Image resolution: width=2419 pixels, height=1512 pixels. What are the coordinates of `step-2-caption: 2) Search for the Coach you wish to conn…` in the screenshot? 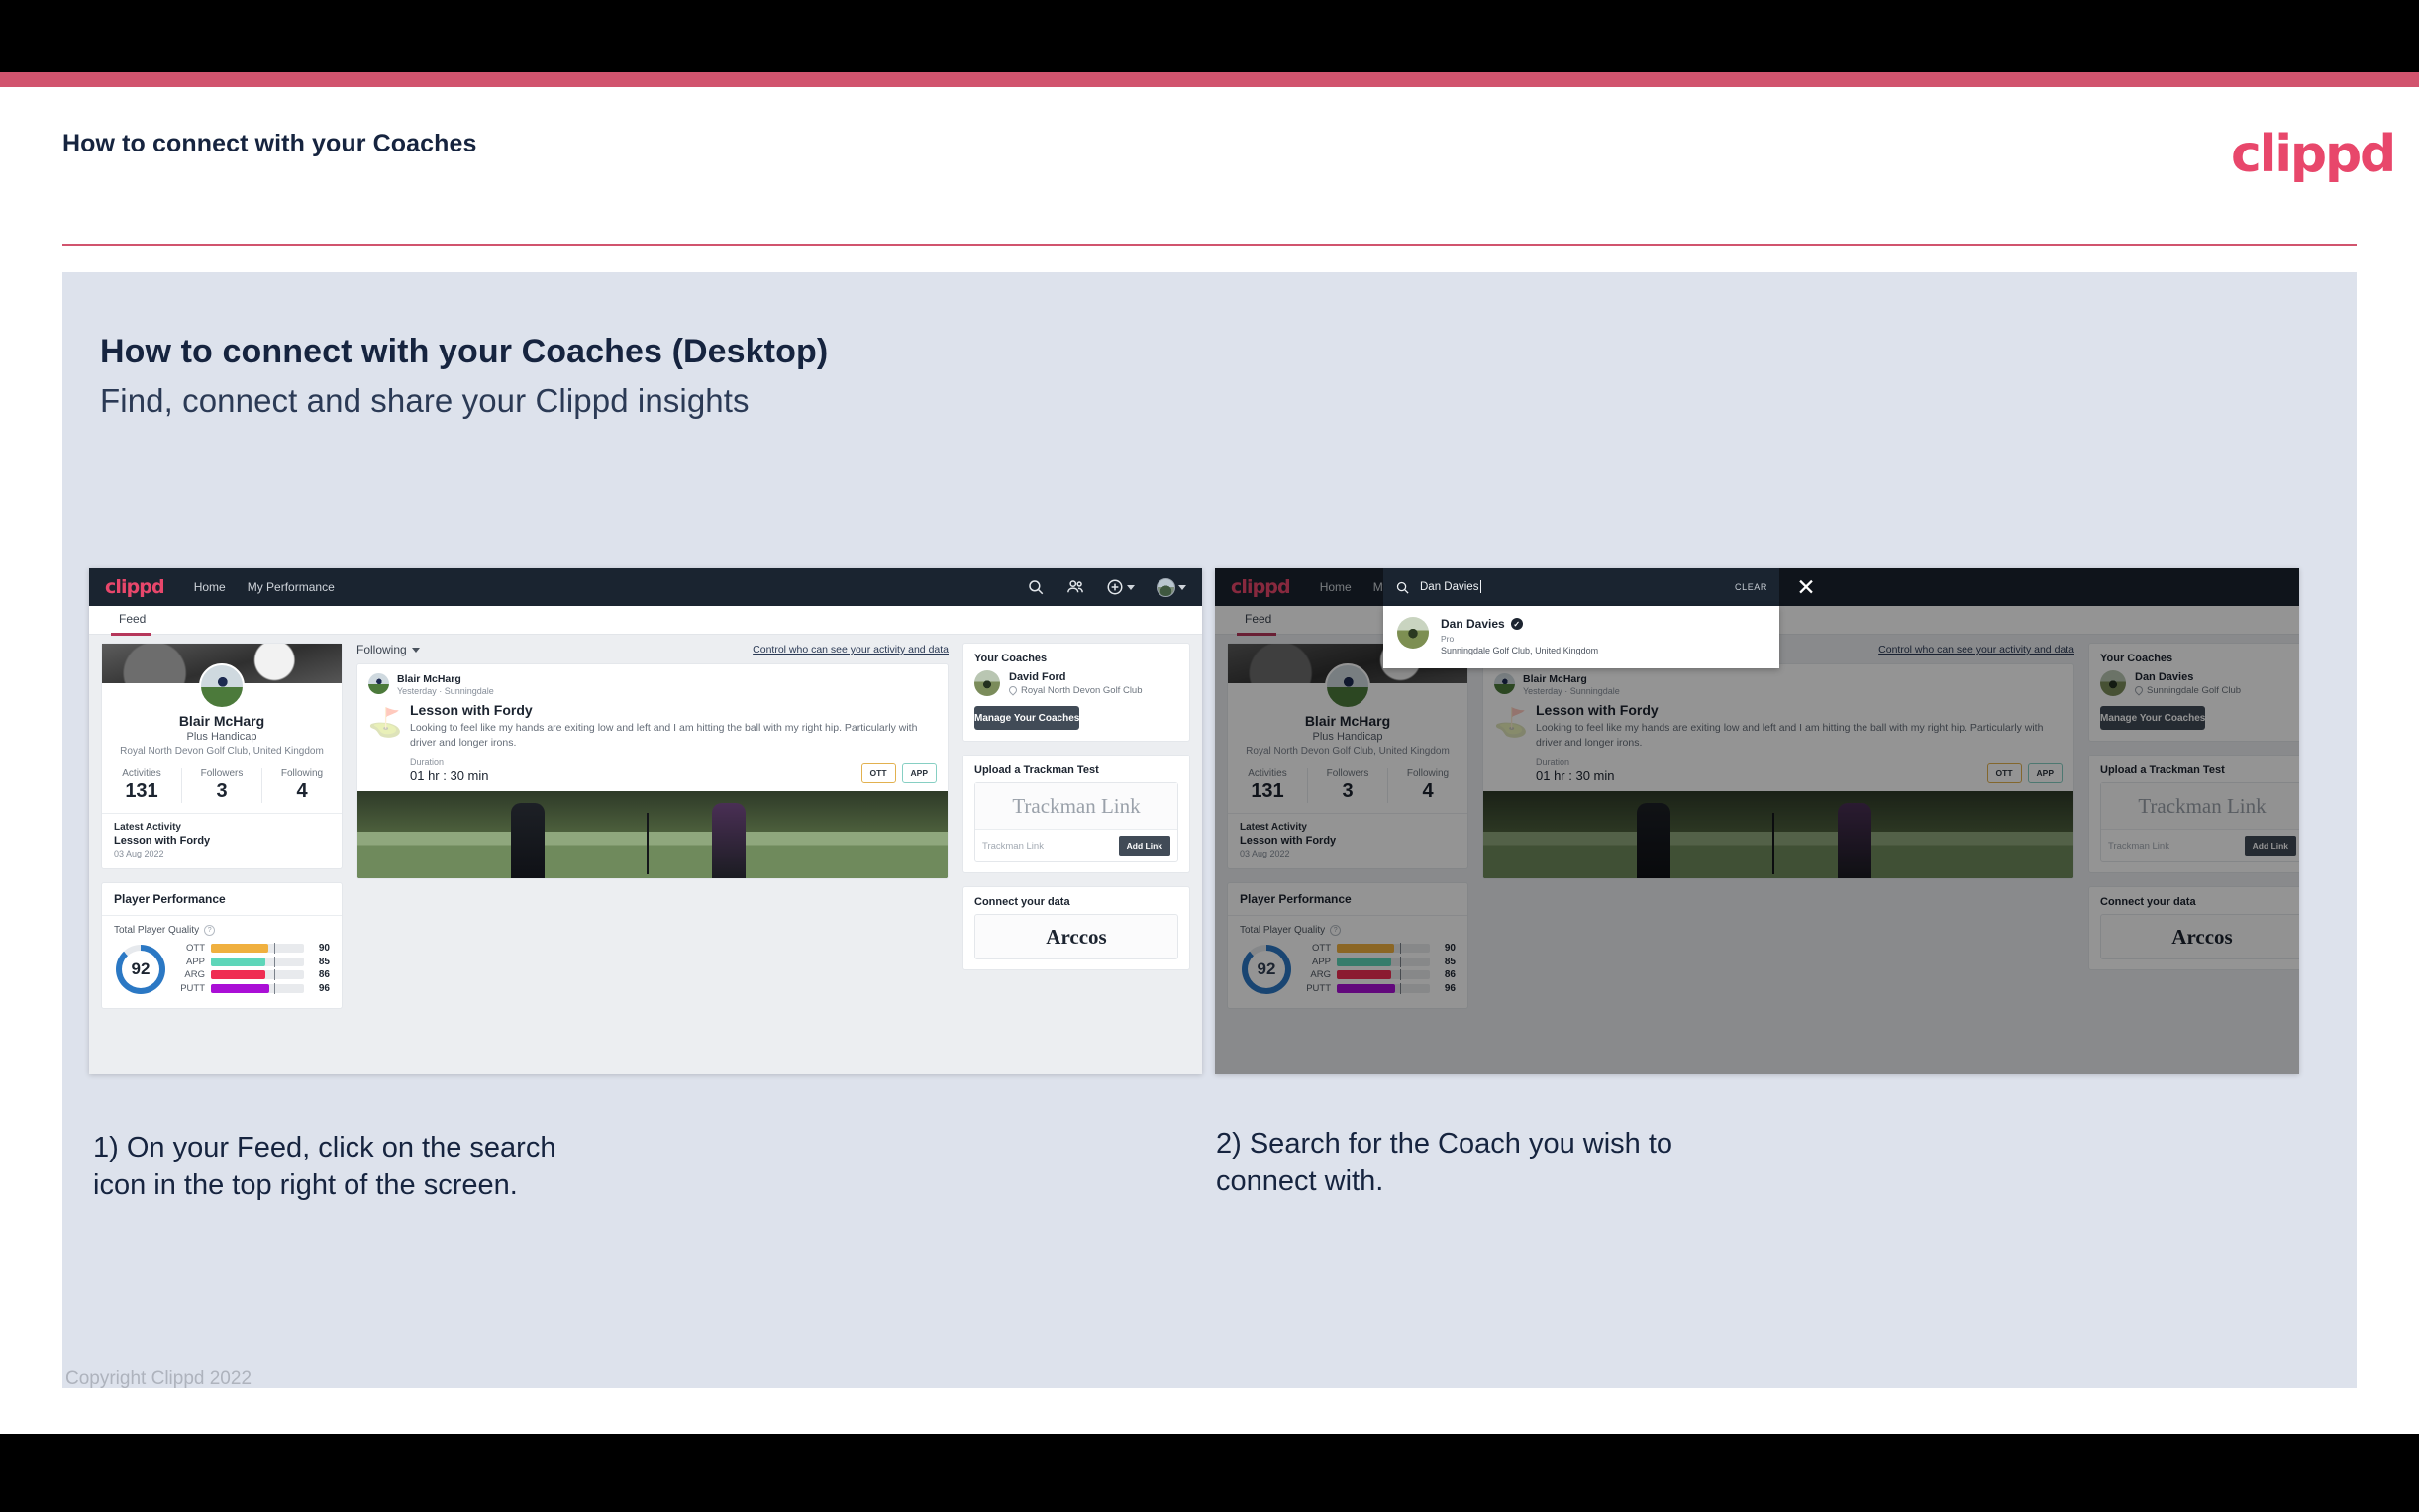 It's located at (1444, 1163).